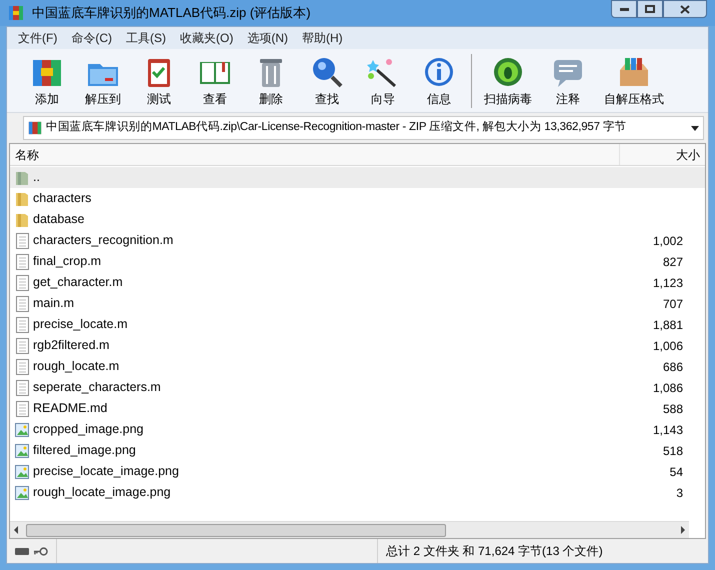 The image size is (715, 570). What do you see at coordinates (67, 261) in the screenshot?
I see `file-name: final_crop.m` at bounding box center [67, 261].